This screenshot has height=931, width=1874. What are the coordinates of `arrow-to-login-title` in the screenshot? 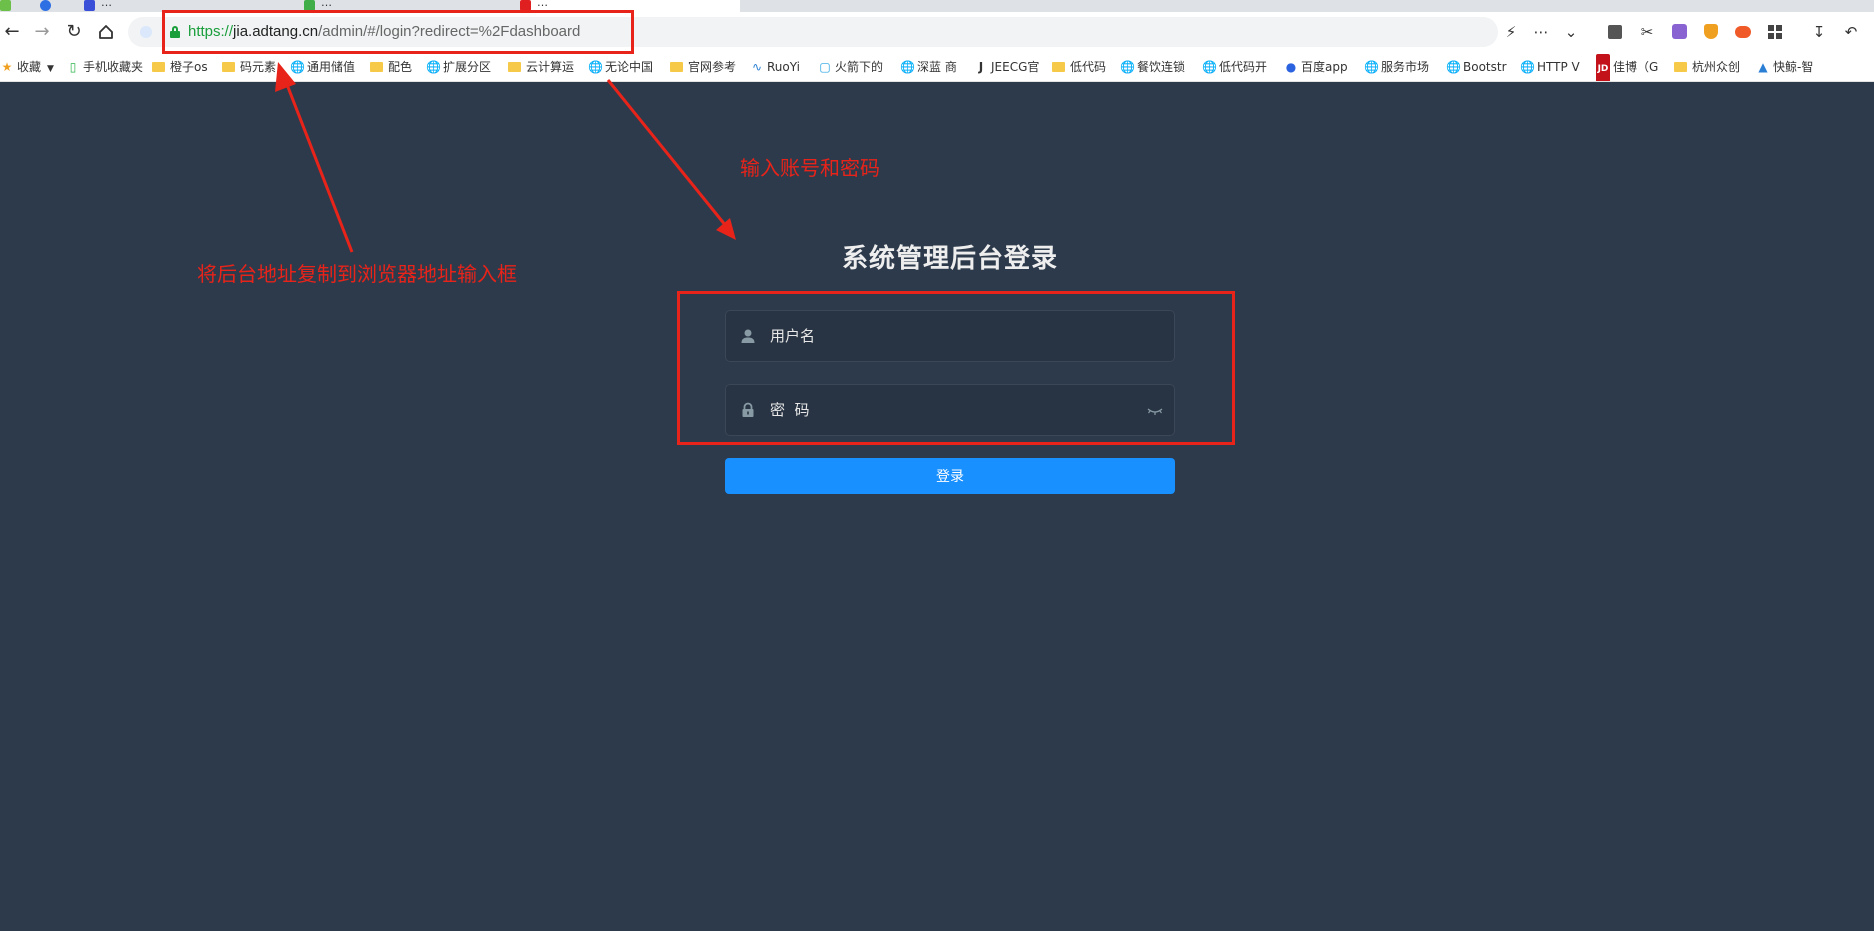 It's located at (671, 159).